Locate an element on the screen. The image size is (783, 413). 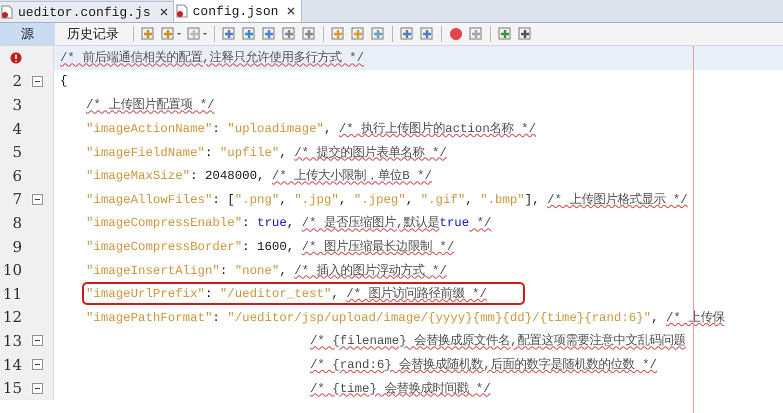
code-comment: */ is located at coordinates (484, 223).